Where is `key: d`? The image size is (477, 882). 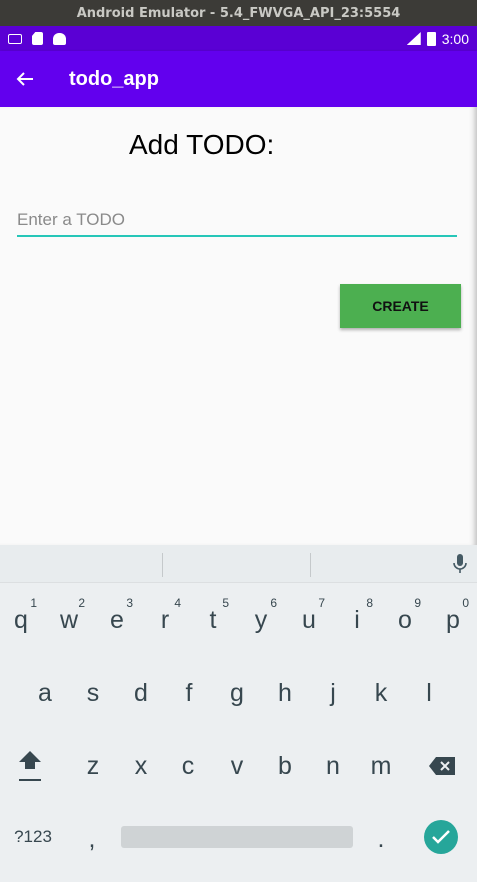 key: d is located at coordinates (141, 693).